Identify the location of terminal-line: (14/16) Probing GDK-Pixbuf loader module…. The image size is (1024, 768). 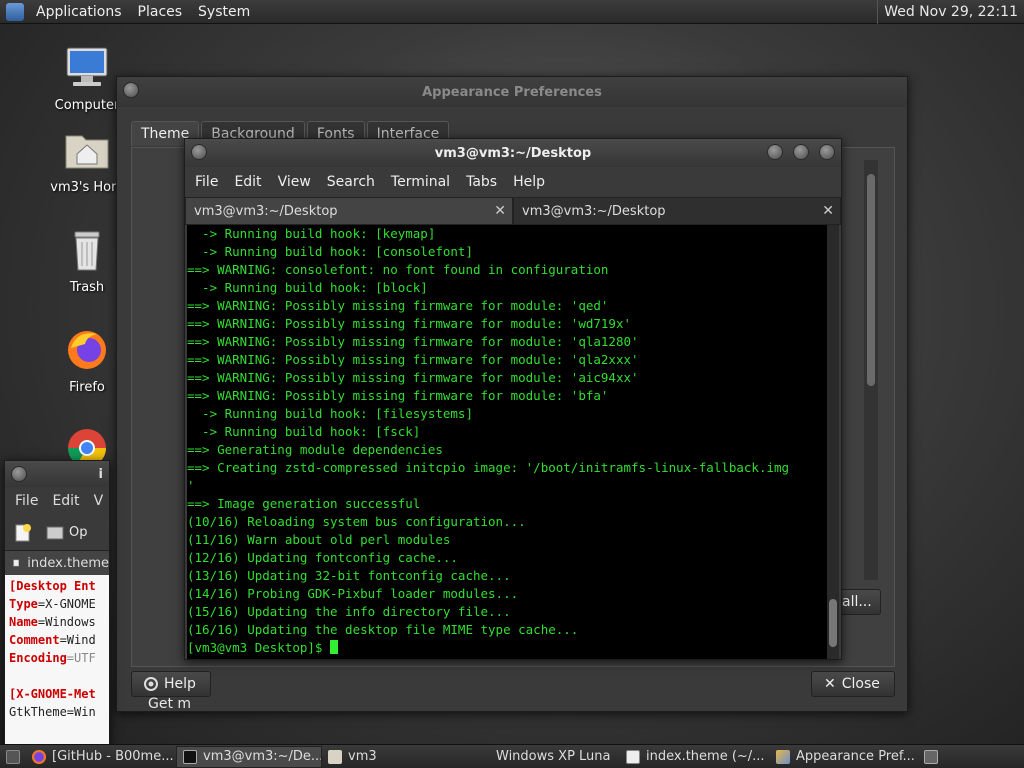
(353, 593).